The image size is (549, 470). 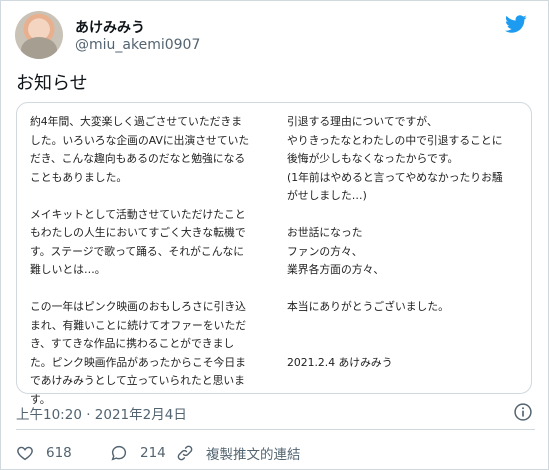 I want to click on user-handle: @miu_akemi0907, so click(x=137, y=45).